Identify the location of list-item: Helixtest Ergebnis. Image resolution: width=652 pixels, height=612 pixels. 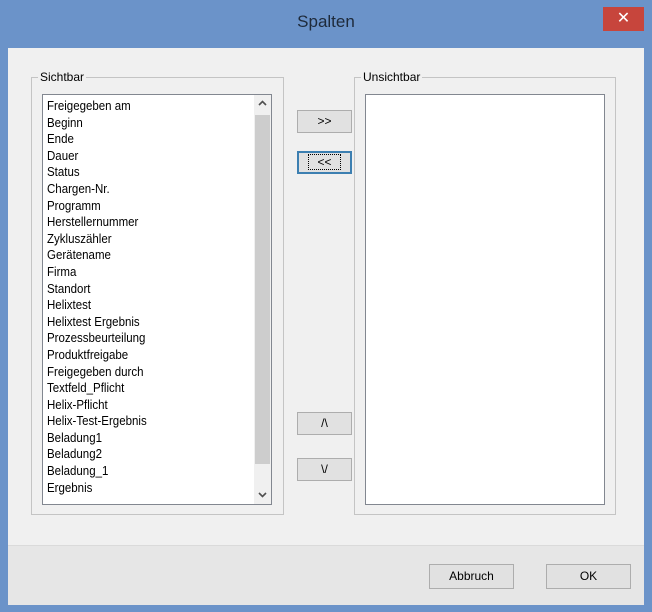
(141, 322).